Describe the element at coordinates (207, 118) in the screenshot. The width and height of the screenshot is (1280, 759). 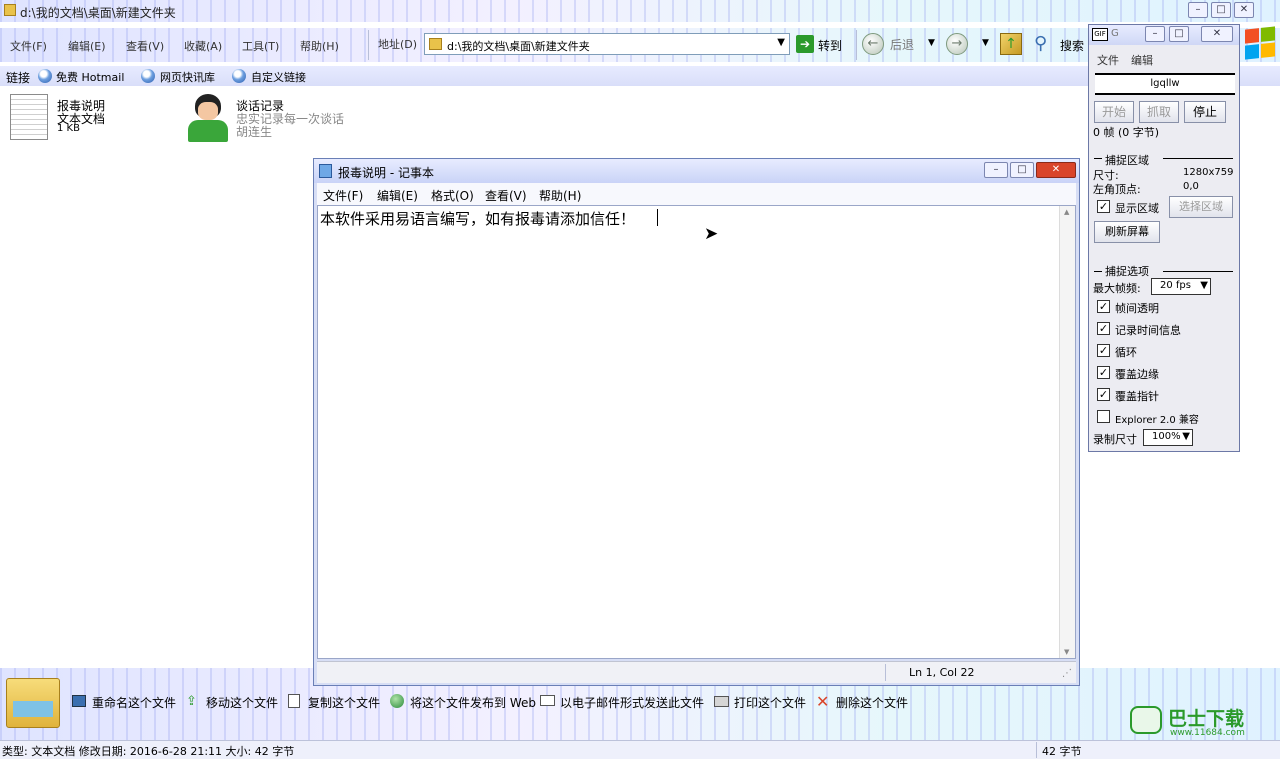
I see `user-avatar-icon` at that location.